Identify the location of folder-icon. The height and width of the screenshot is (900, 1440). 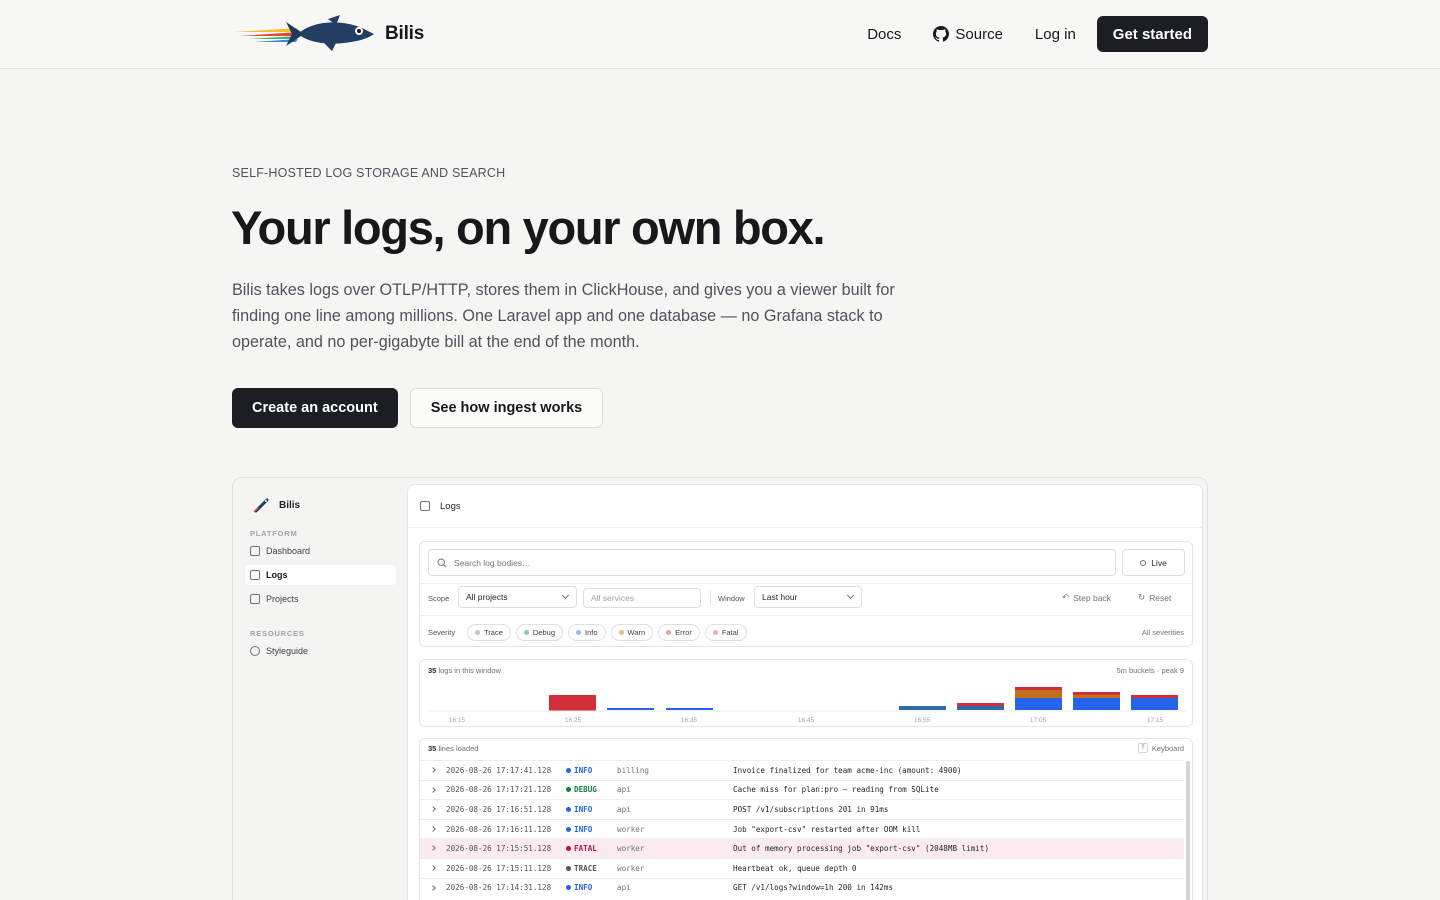
(255, 599).